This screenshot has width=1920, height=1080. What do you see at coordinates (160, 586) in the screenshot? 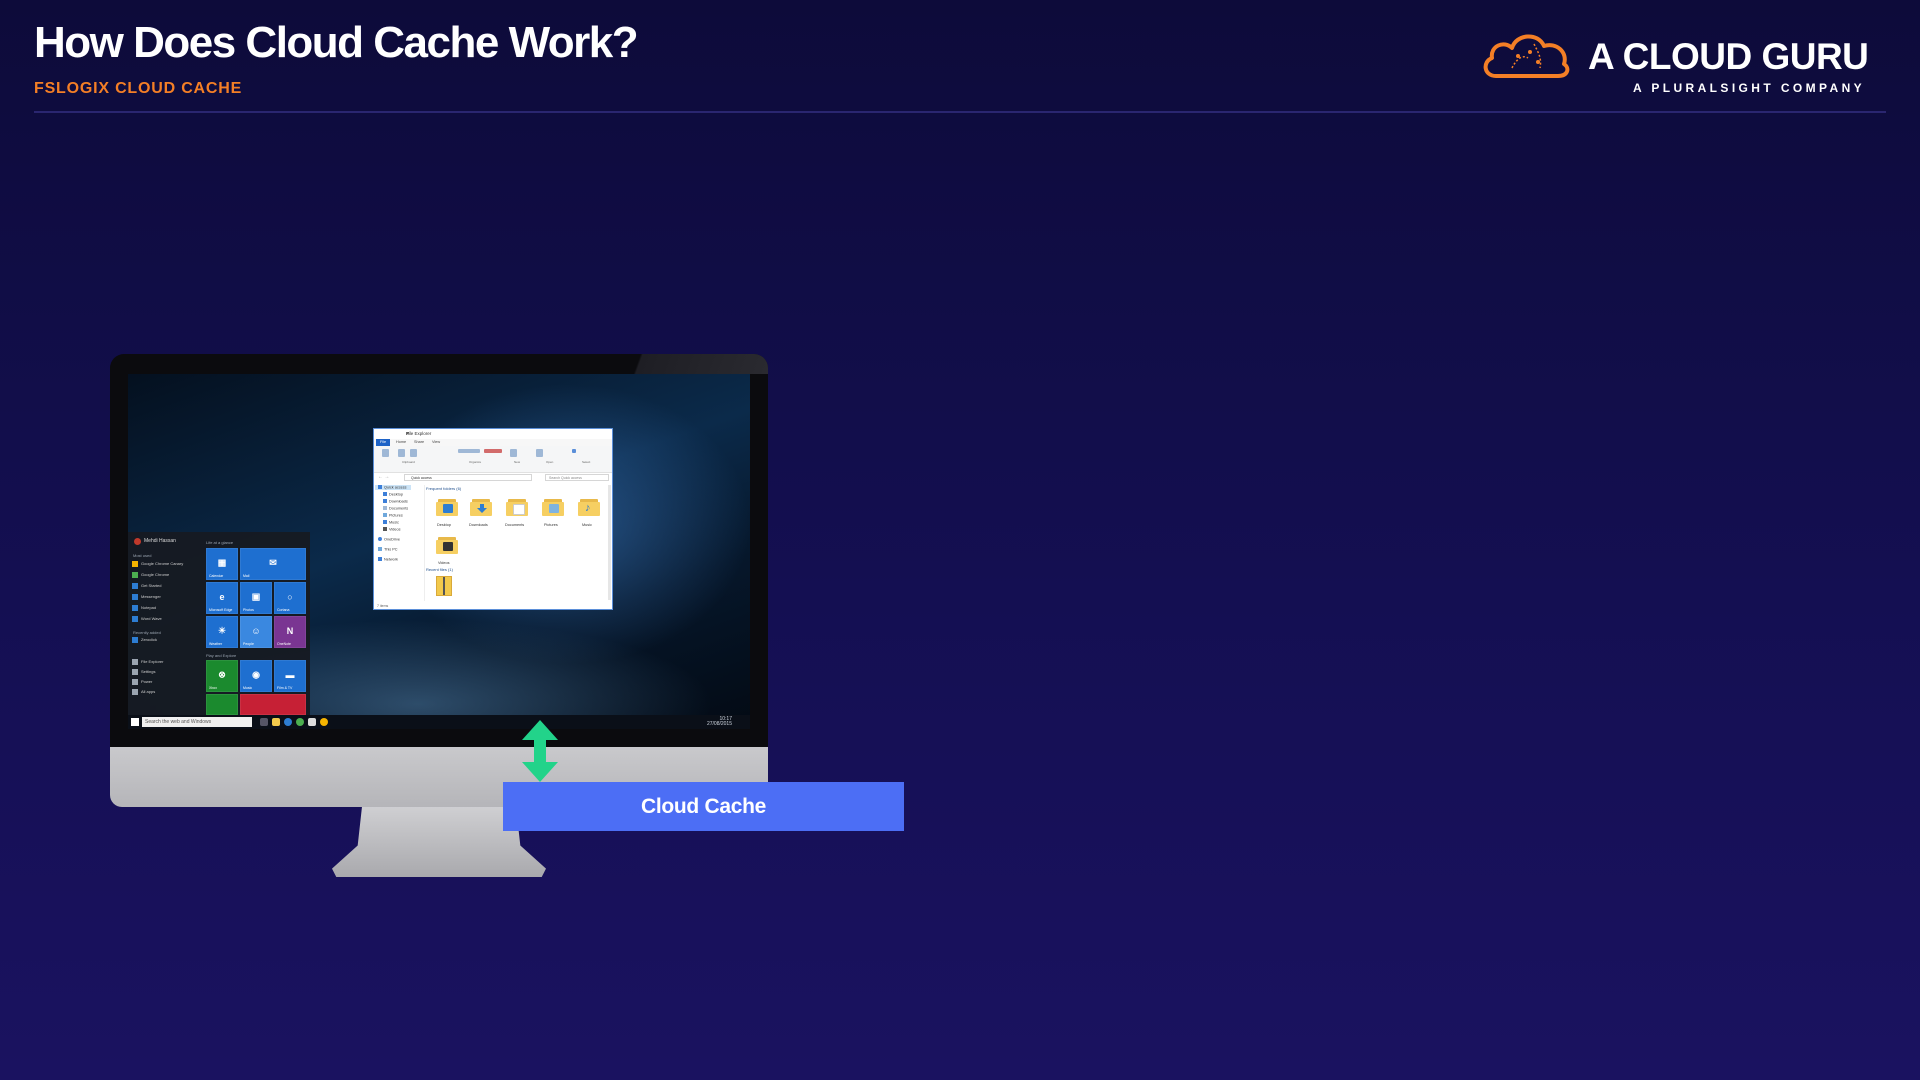
I see `start-item: Get Started` at bounding box center [160, 586].